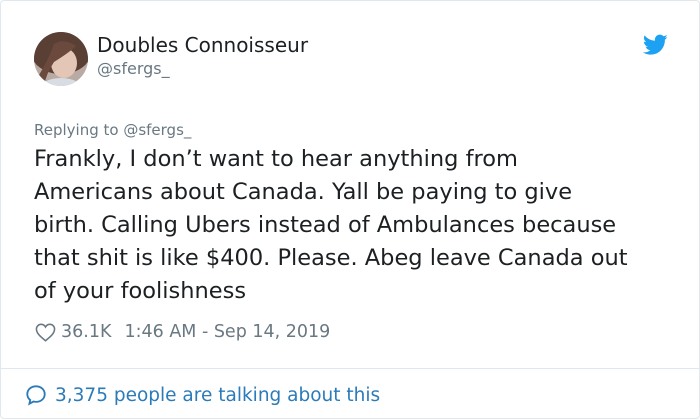 Image resolution: width=700 pixels, height=419 pixels. I want to click on author-handle: @sfergs_, so click(133, 69).